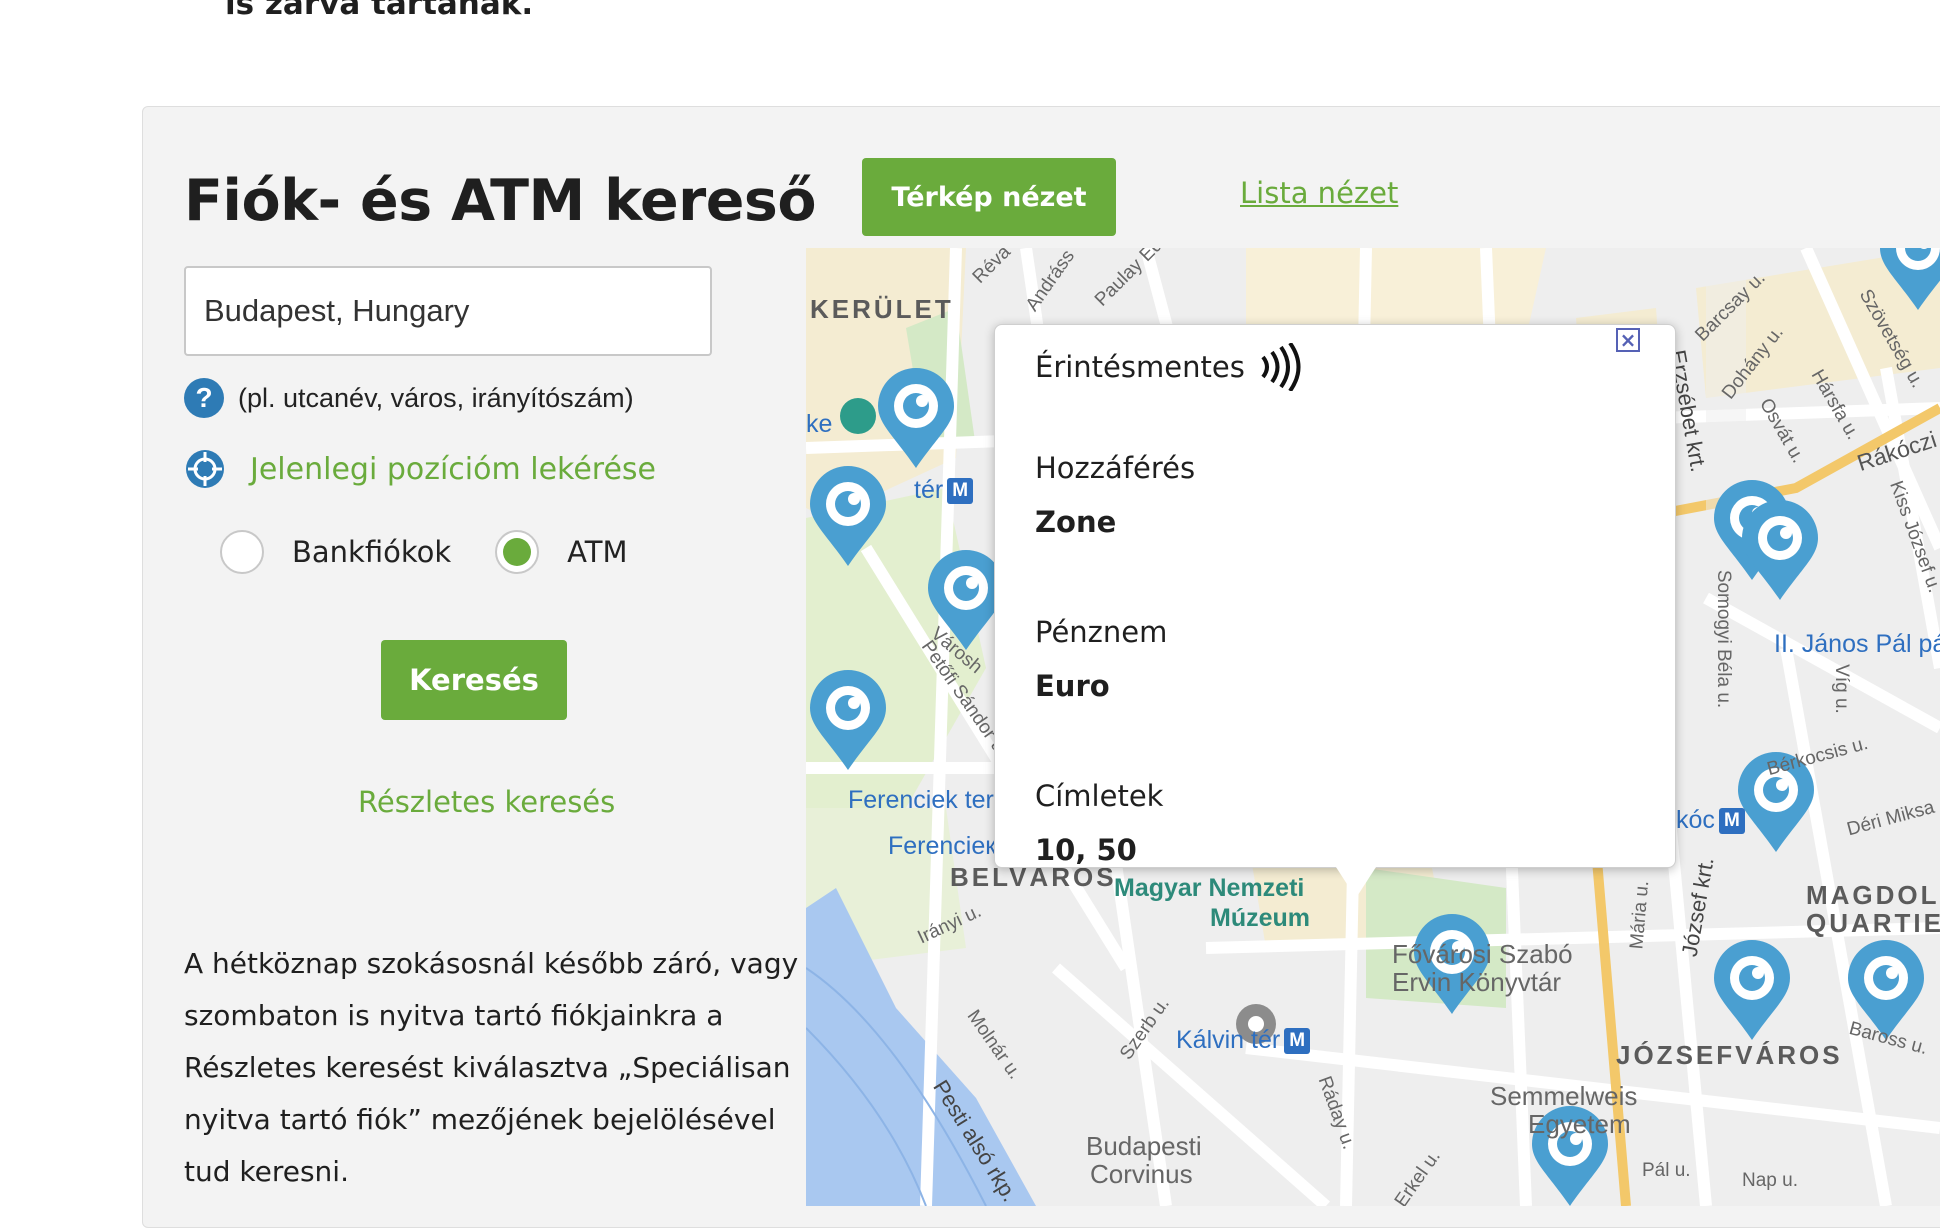  I want to click on map-label-metro: kóc M, so click(1710, 820).